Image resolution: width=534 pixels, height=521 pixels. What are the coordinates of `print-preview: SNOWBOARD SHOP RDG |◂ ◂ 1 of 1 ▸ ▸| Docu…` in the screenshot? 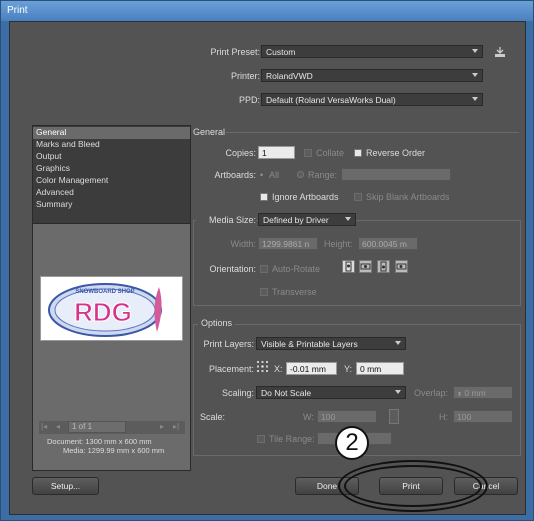 It's located at (111, 347).